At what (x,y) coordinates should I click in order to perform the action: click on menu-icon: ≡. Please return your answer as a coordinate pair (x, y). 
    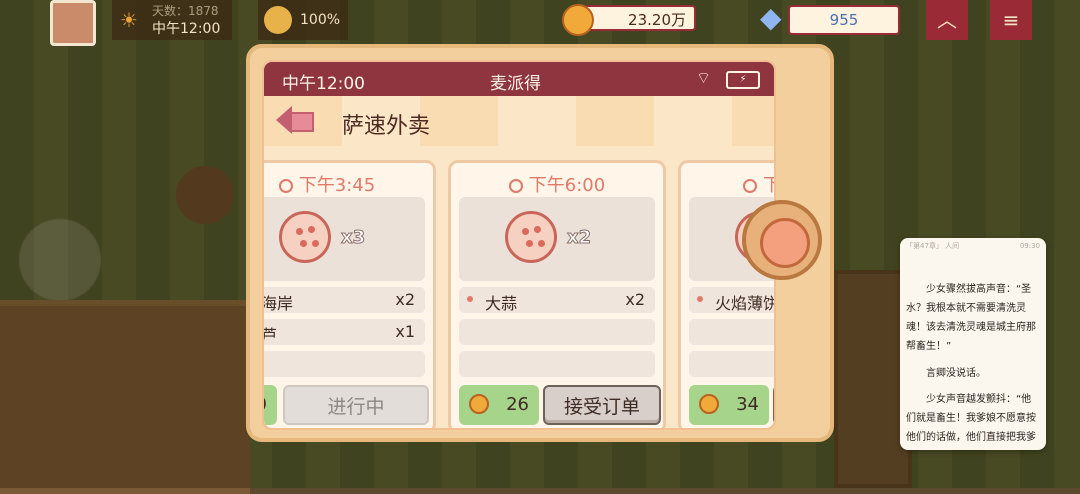
    Looking at the image, I should click on (1011, 20).